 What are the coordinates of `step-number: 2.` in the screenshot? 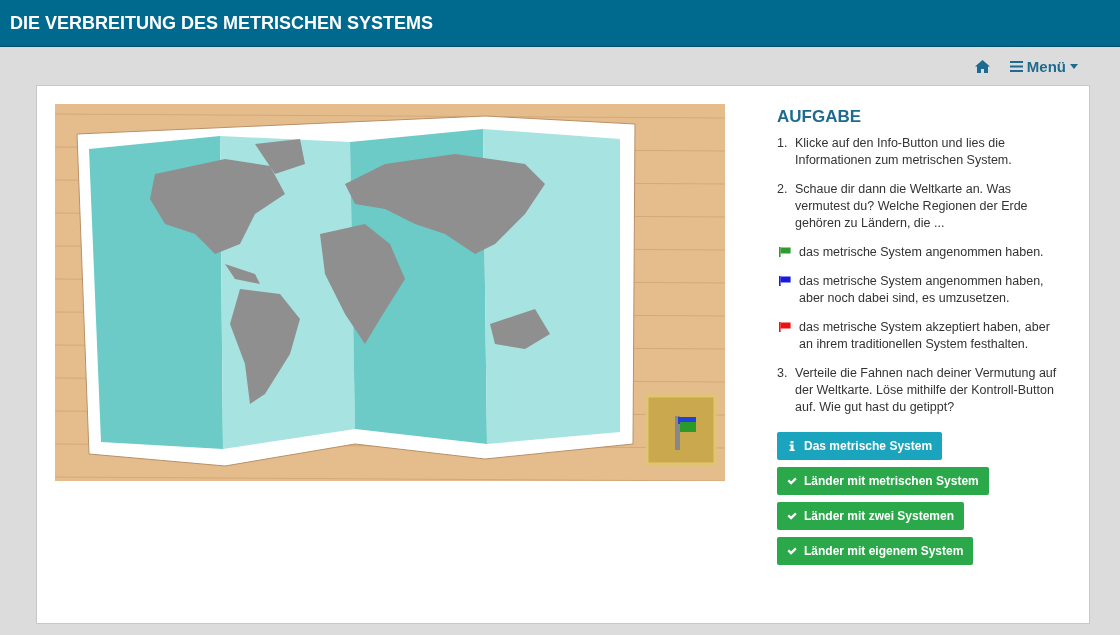 It's located at (783, 189).